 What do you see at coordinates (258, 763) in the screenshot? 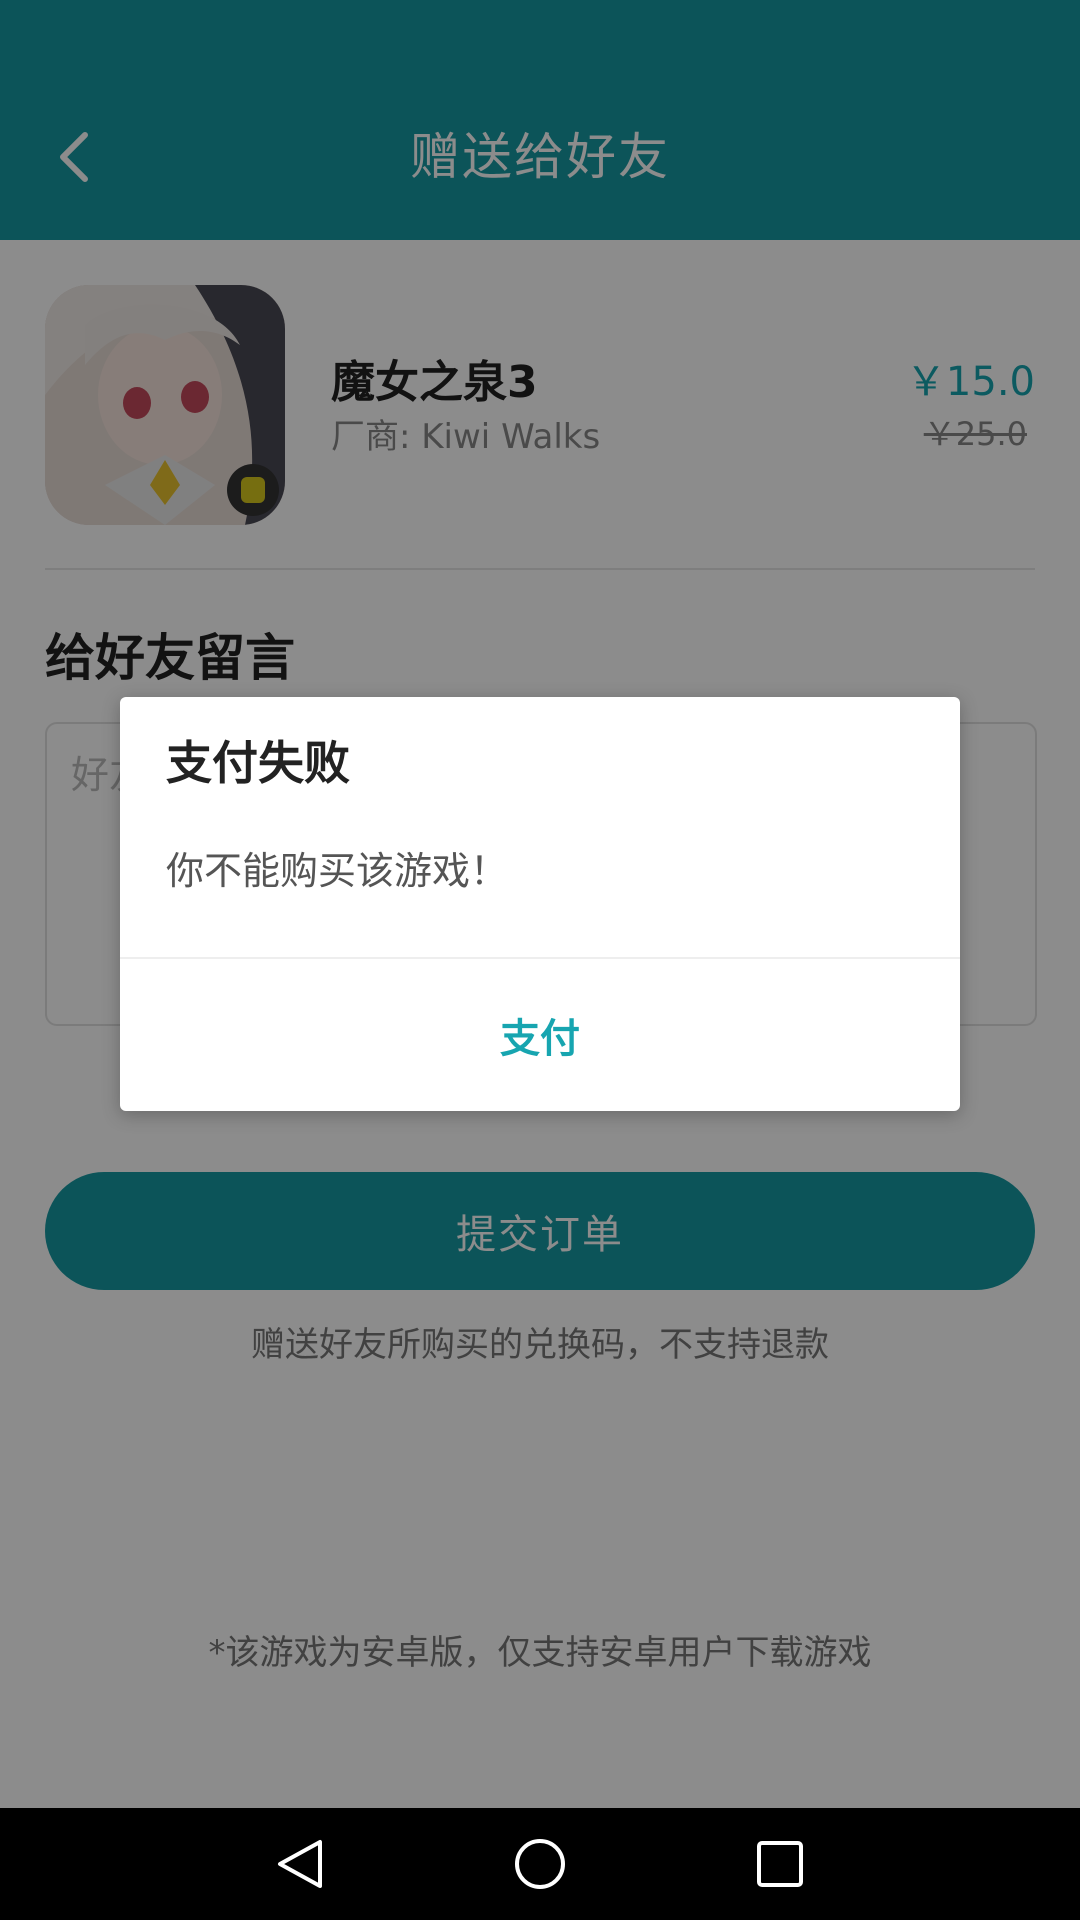
I see `dialog-title: 支付失败` at bounding box center [258, 763].